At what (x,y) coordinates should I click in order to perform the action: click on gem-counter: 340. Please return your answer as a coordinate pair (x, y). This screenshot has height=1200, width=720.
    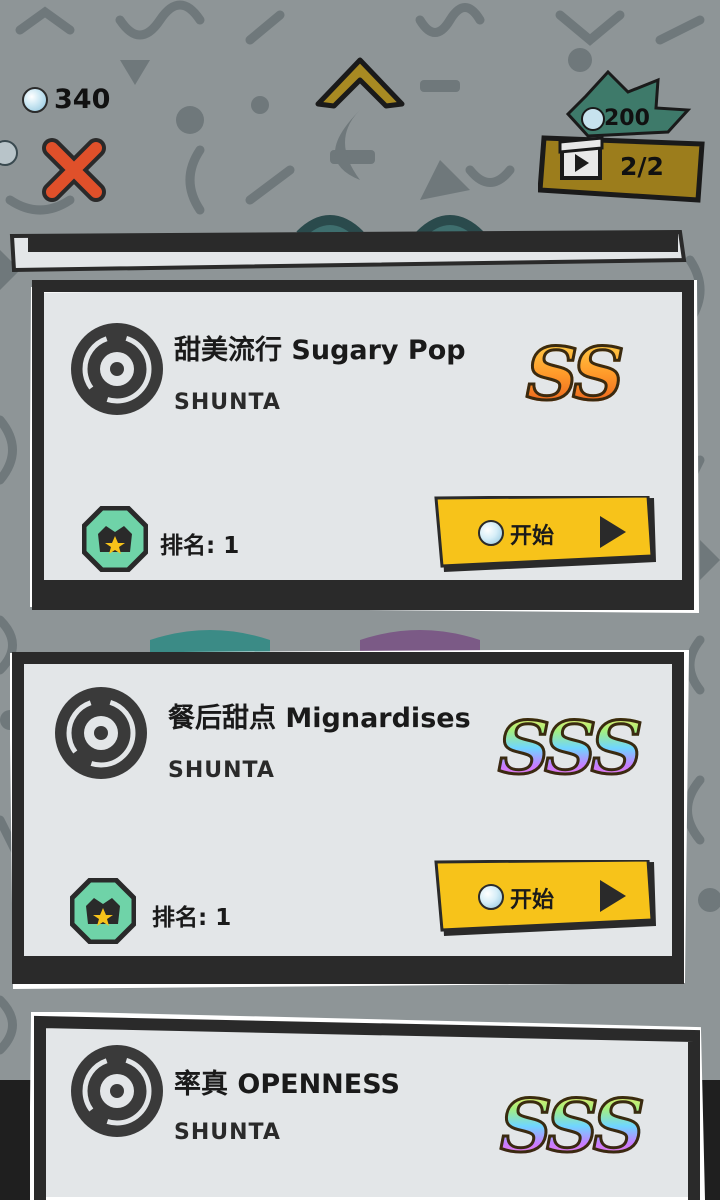
    Looking at the image, I should click on (66, 99).